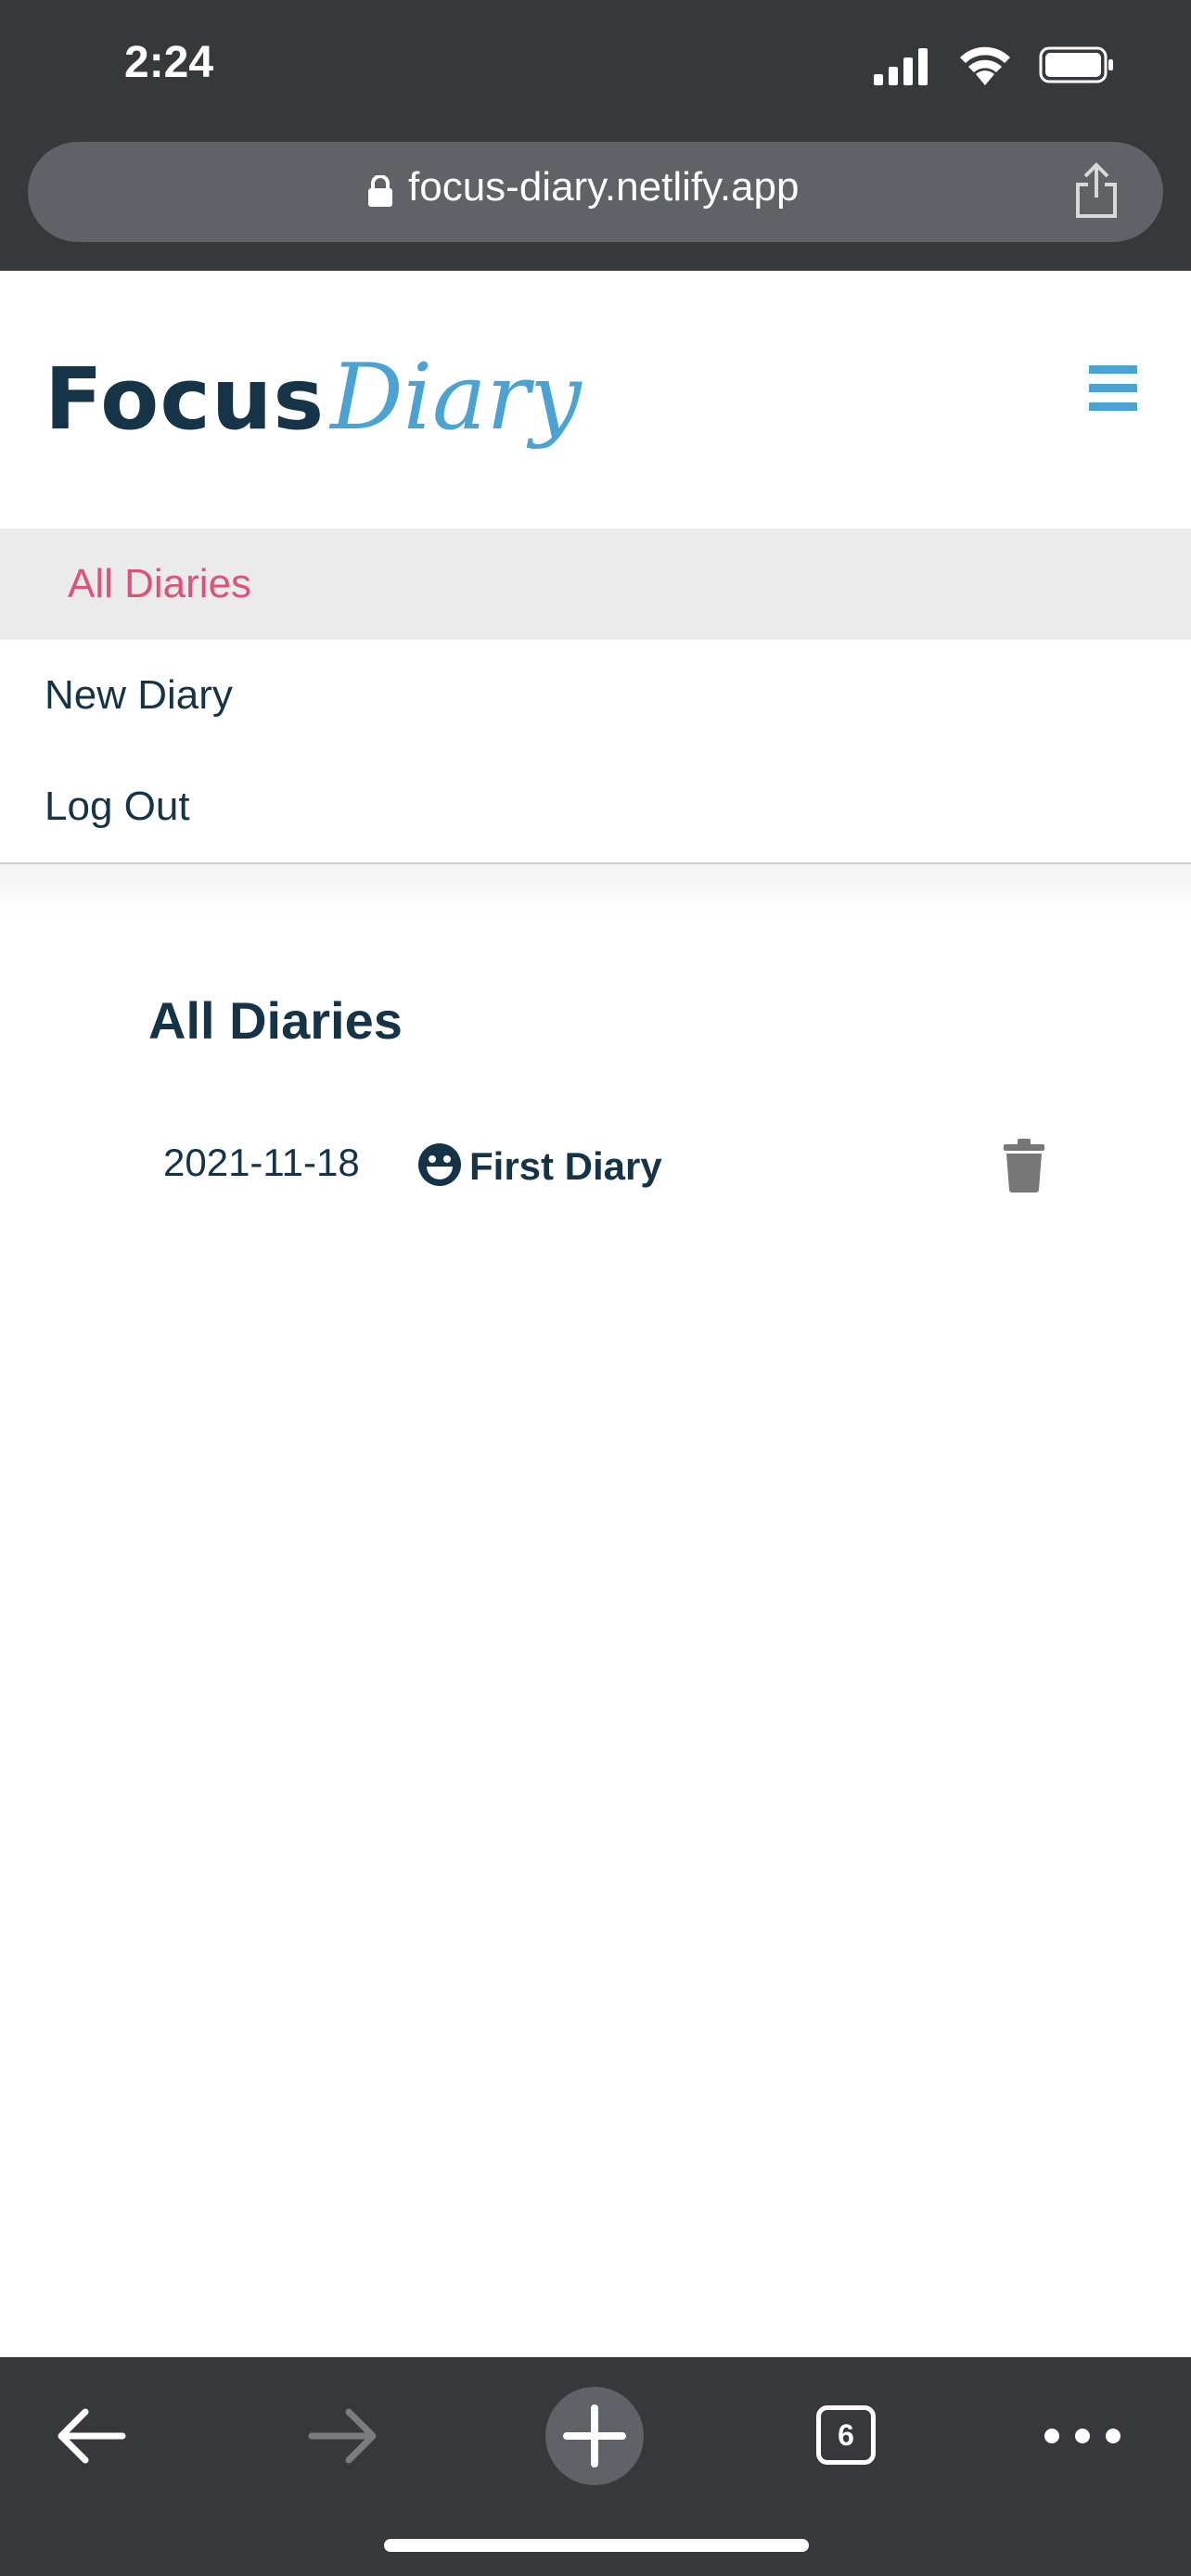 Image resolution: width=1191 pixels, height=2576 pixels. Describe the element at coordinates (901, 66) in the screenshot. I see `cellular-signal-icon` at that location.